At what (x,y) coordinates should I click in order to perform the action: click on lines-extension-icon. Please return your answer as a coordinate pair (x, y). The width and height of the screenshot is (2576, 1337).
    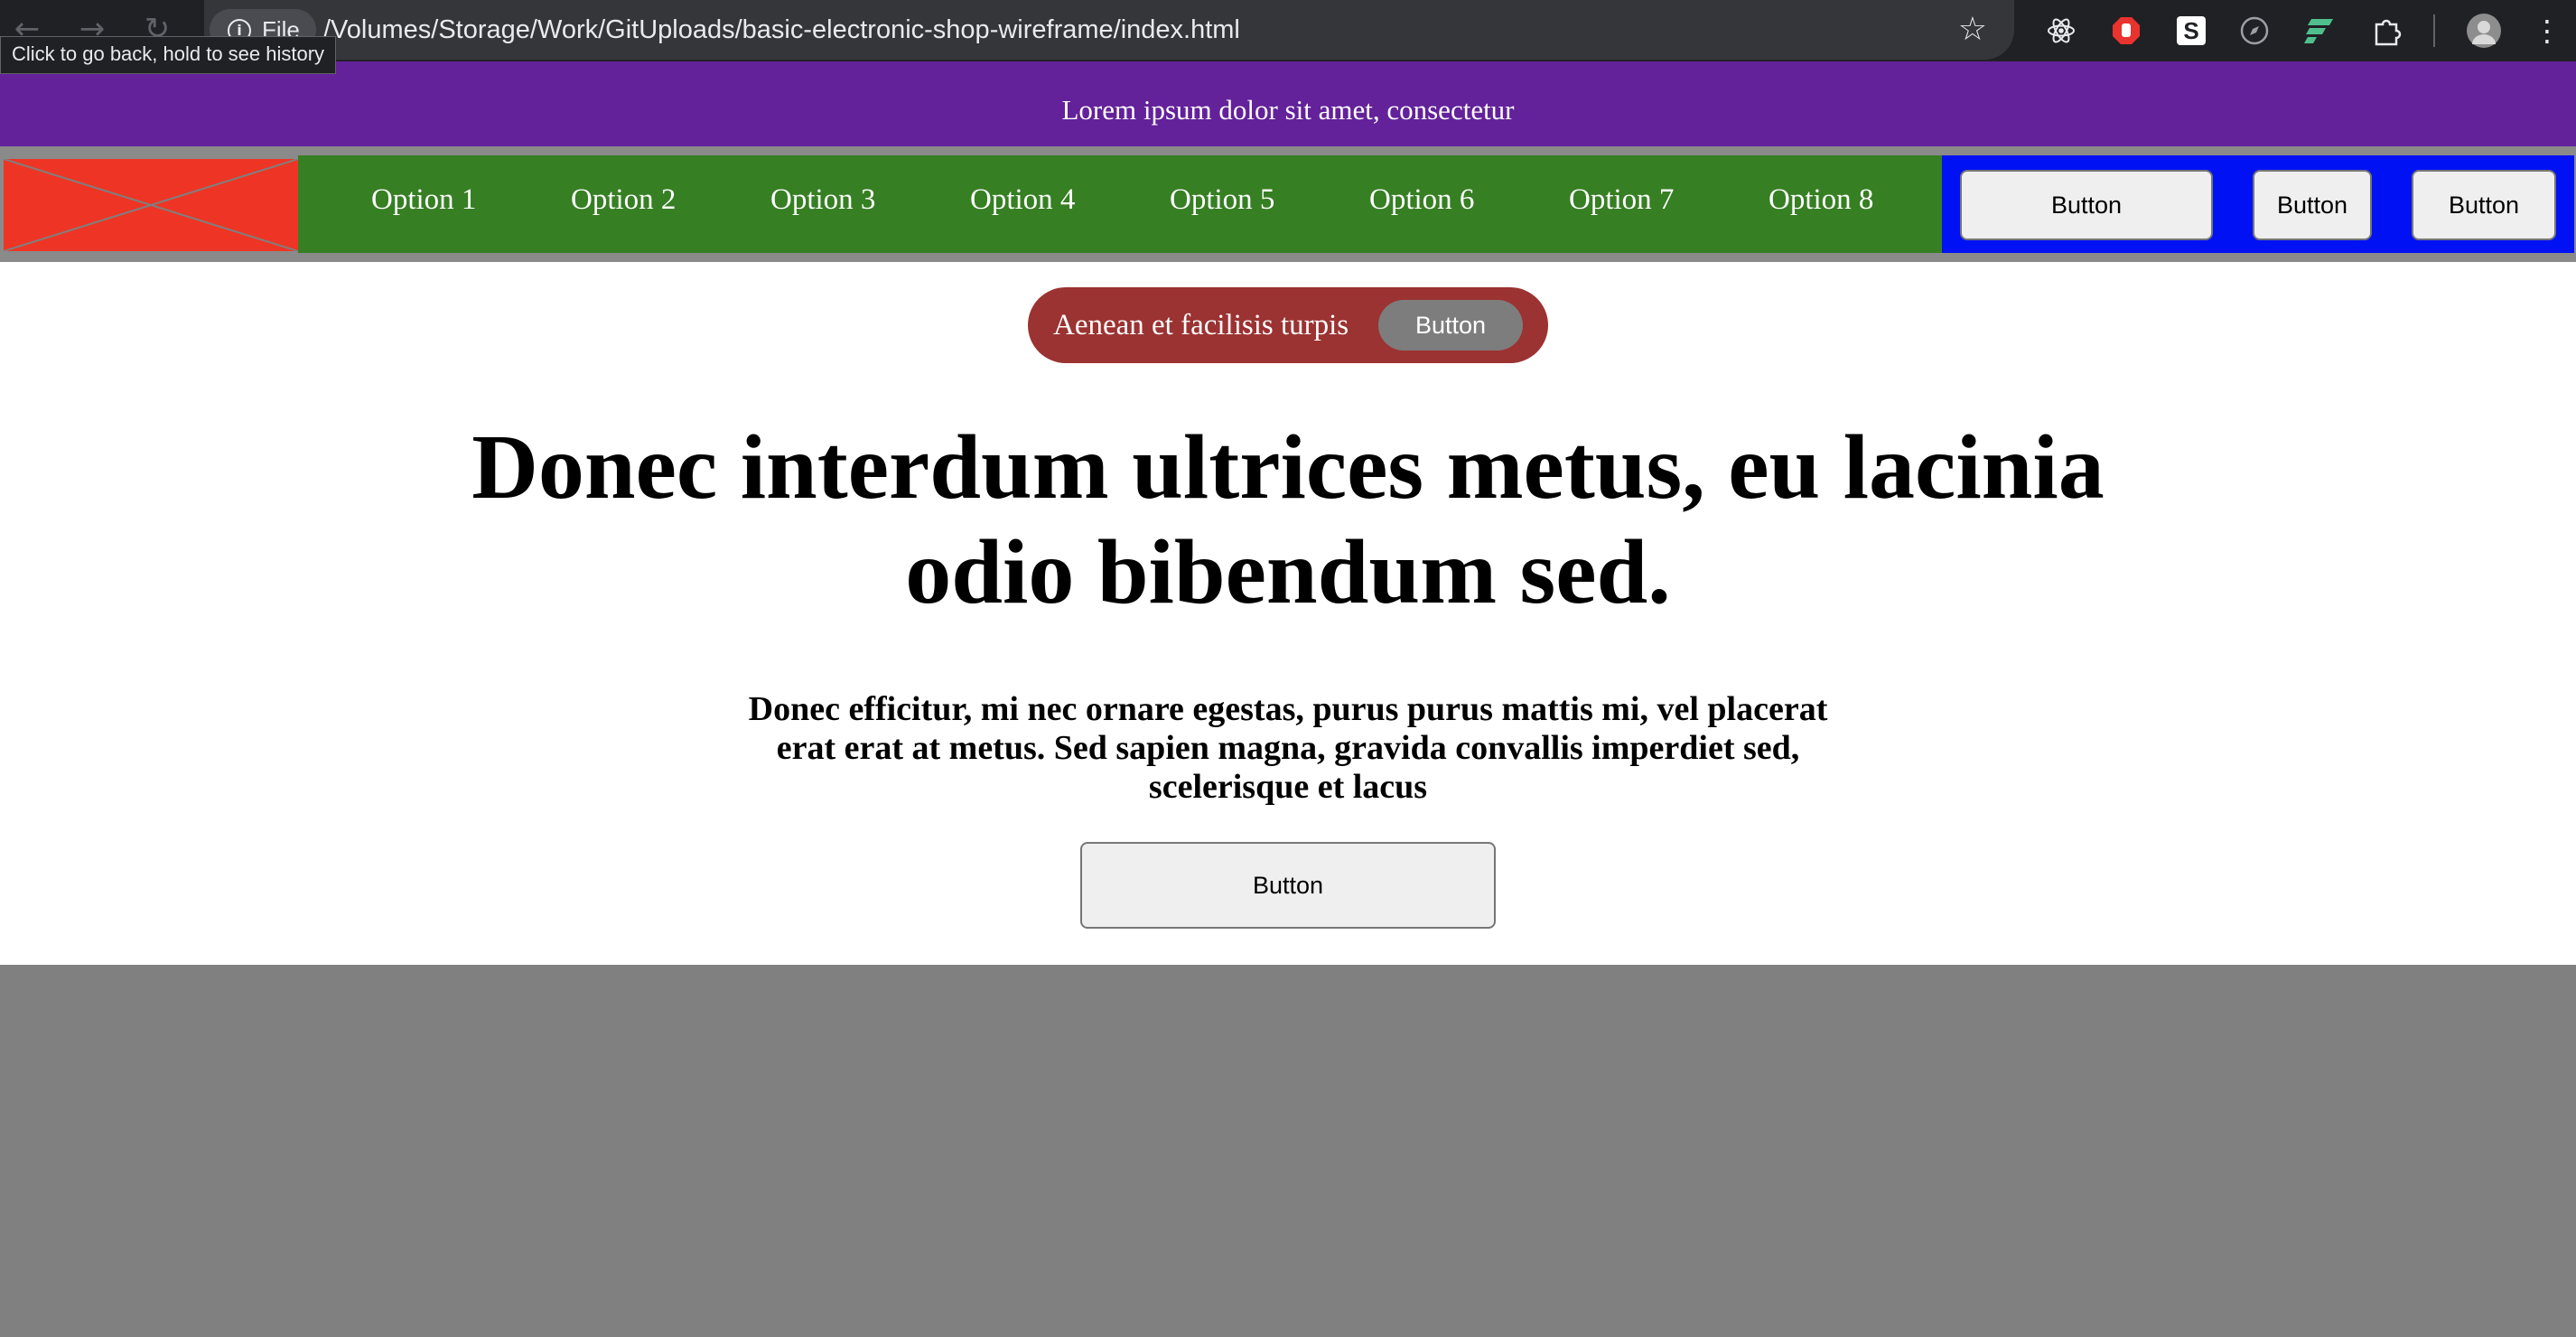
    Looking at the image, I should click on (2319, 31).